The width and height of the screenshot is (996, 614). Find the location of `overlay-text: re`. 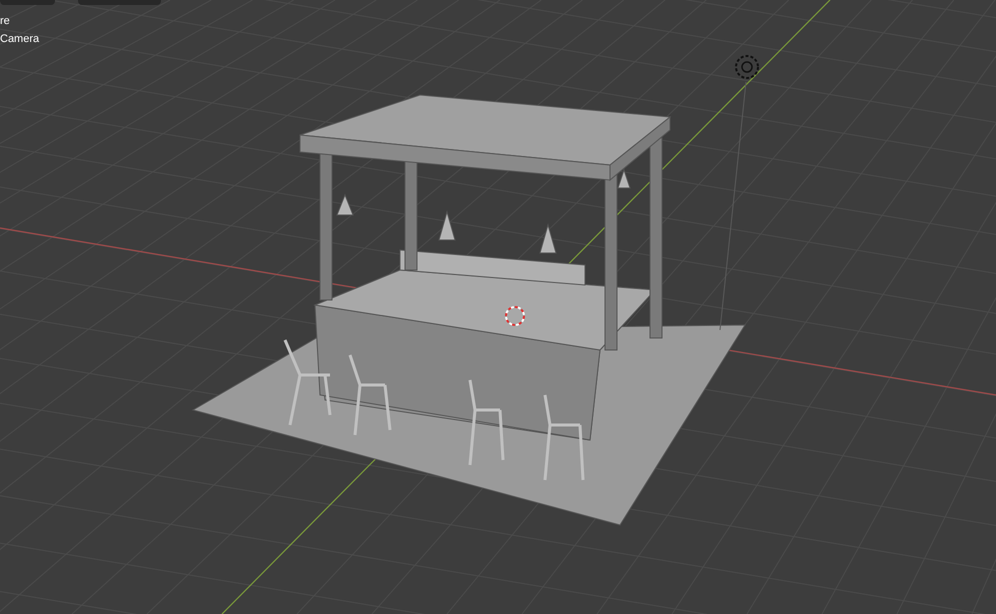

overlay-text: re is located at coordinates (5, 21).